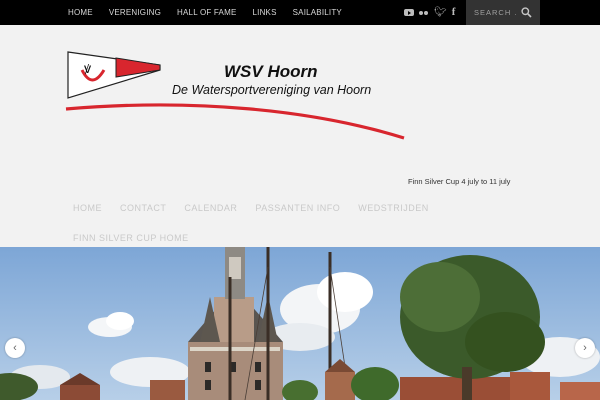 The width and height of the screenshot is (600, 400). I want to click on main-nav-passanten-info: PASSANTEN INFO, so click(297, 208).